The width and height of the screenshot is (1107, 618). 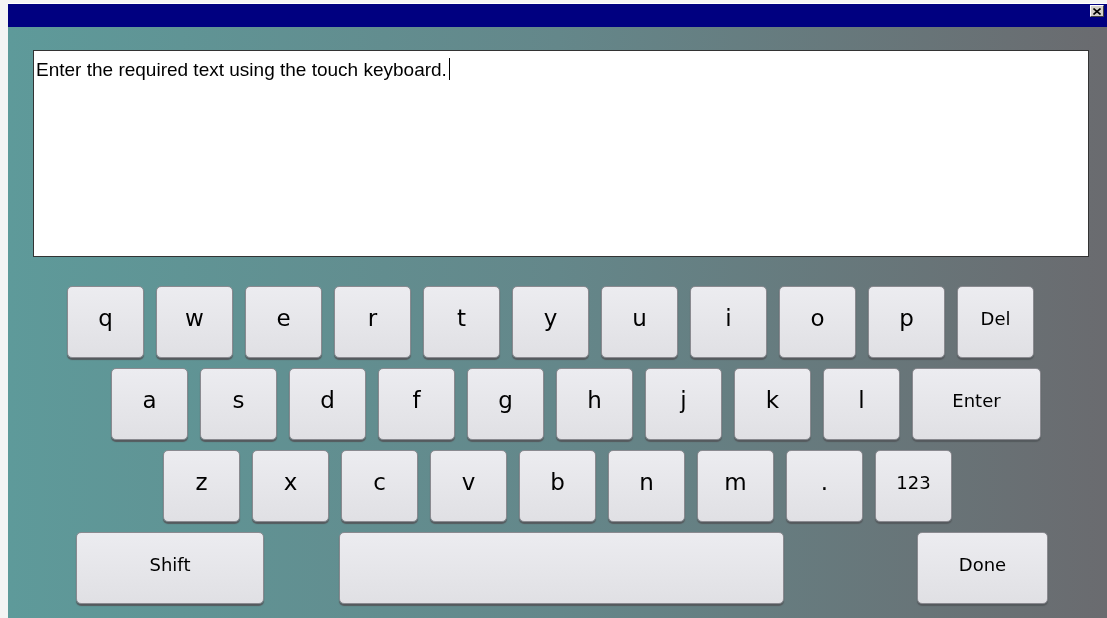 What do you see at coordinates (594, 404) in the screenshot?
I see `key: h` at bounding box center [594, 404].